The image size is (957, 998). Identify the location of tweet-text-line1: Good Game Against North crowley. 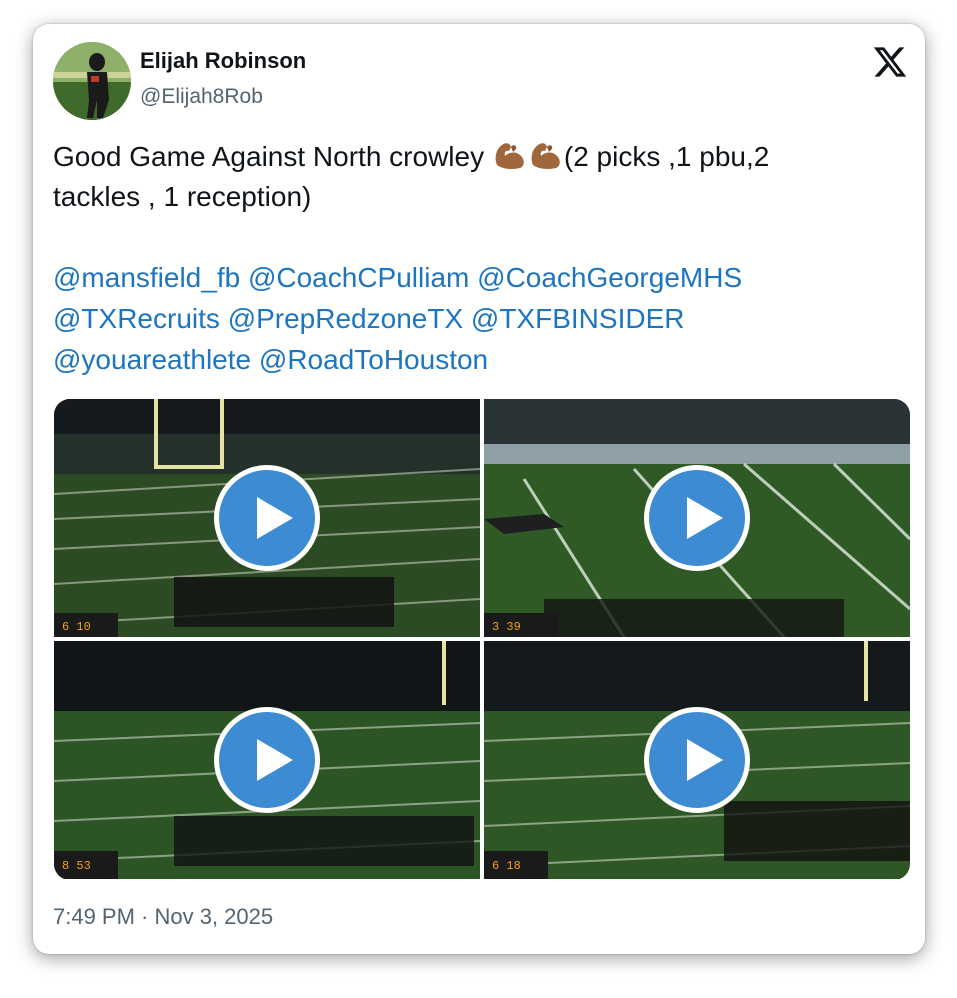
(272, 156).